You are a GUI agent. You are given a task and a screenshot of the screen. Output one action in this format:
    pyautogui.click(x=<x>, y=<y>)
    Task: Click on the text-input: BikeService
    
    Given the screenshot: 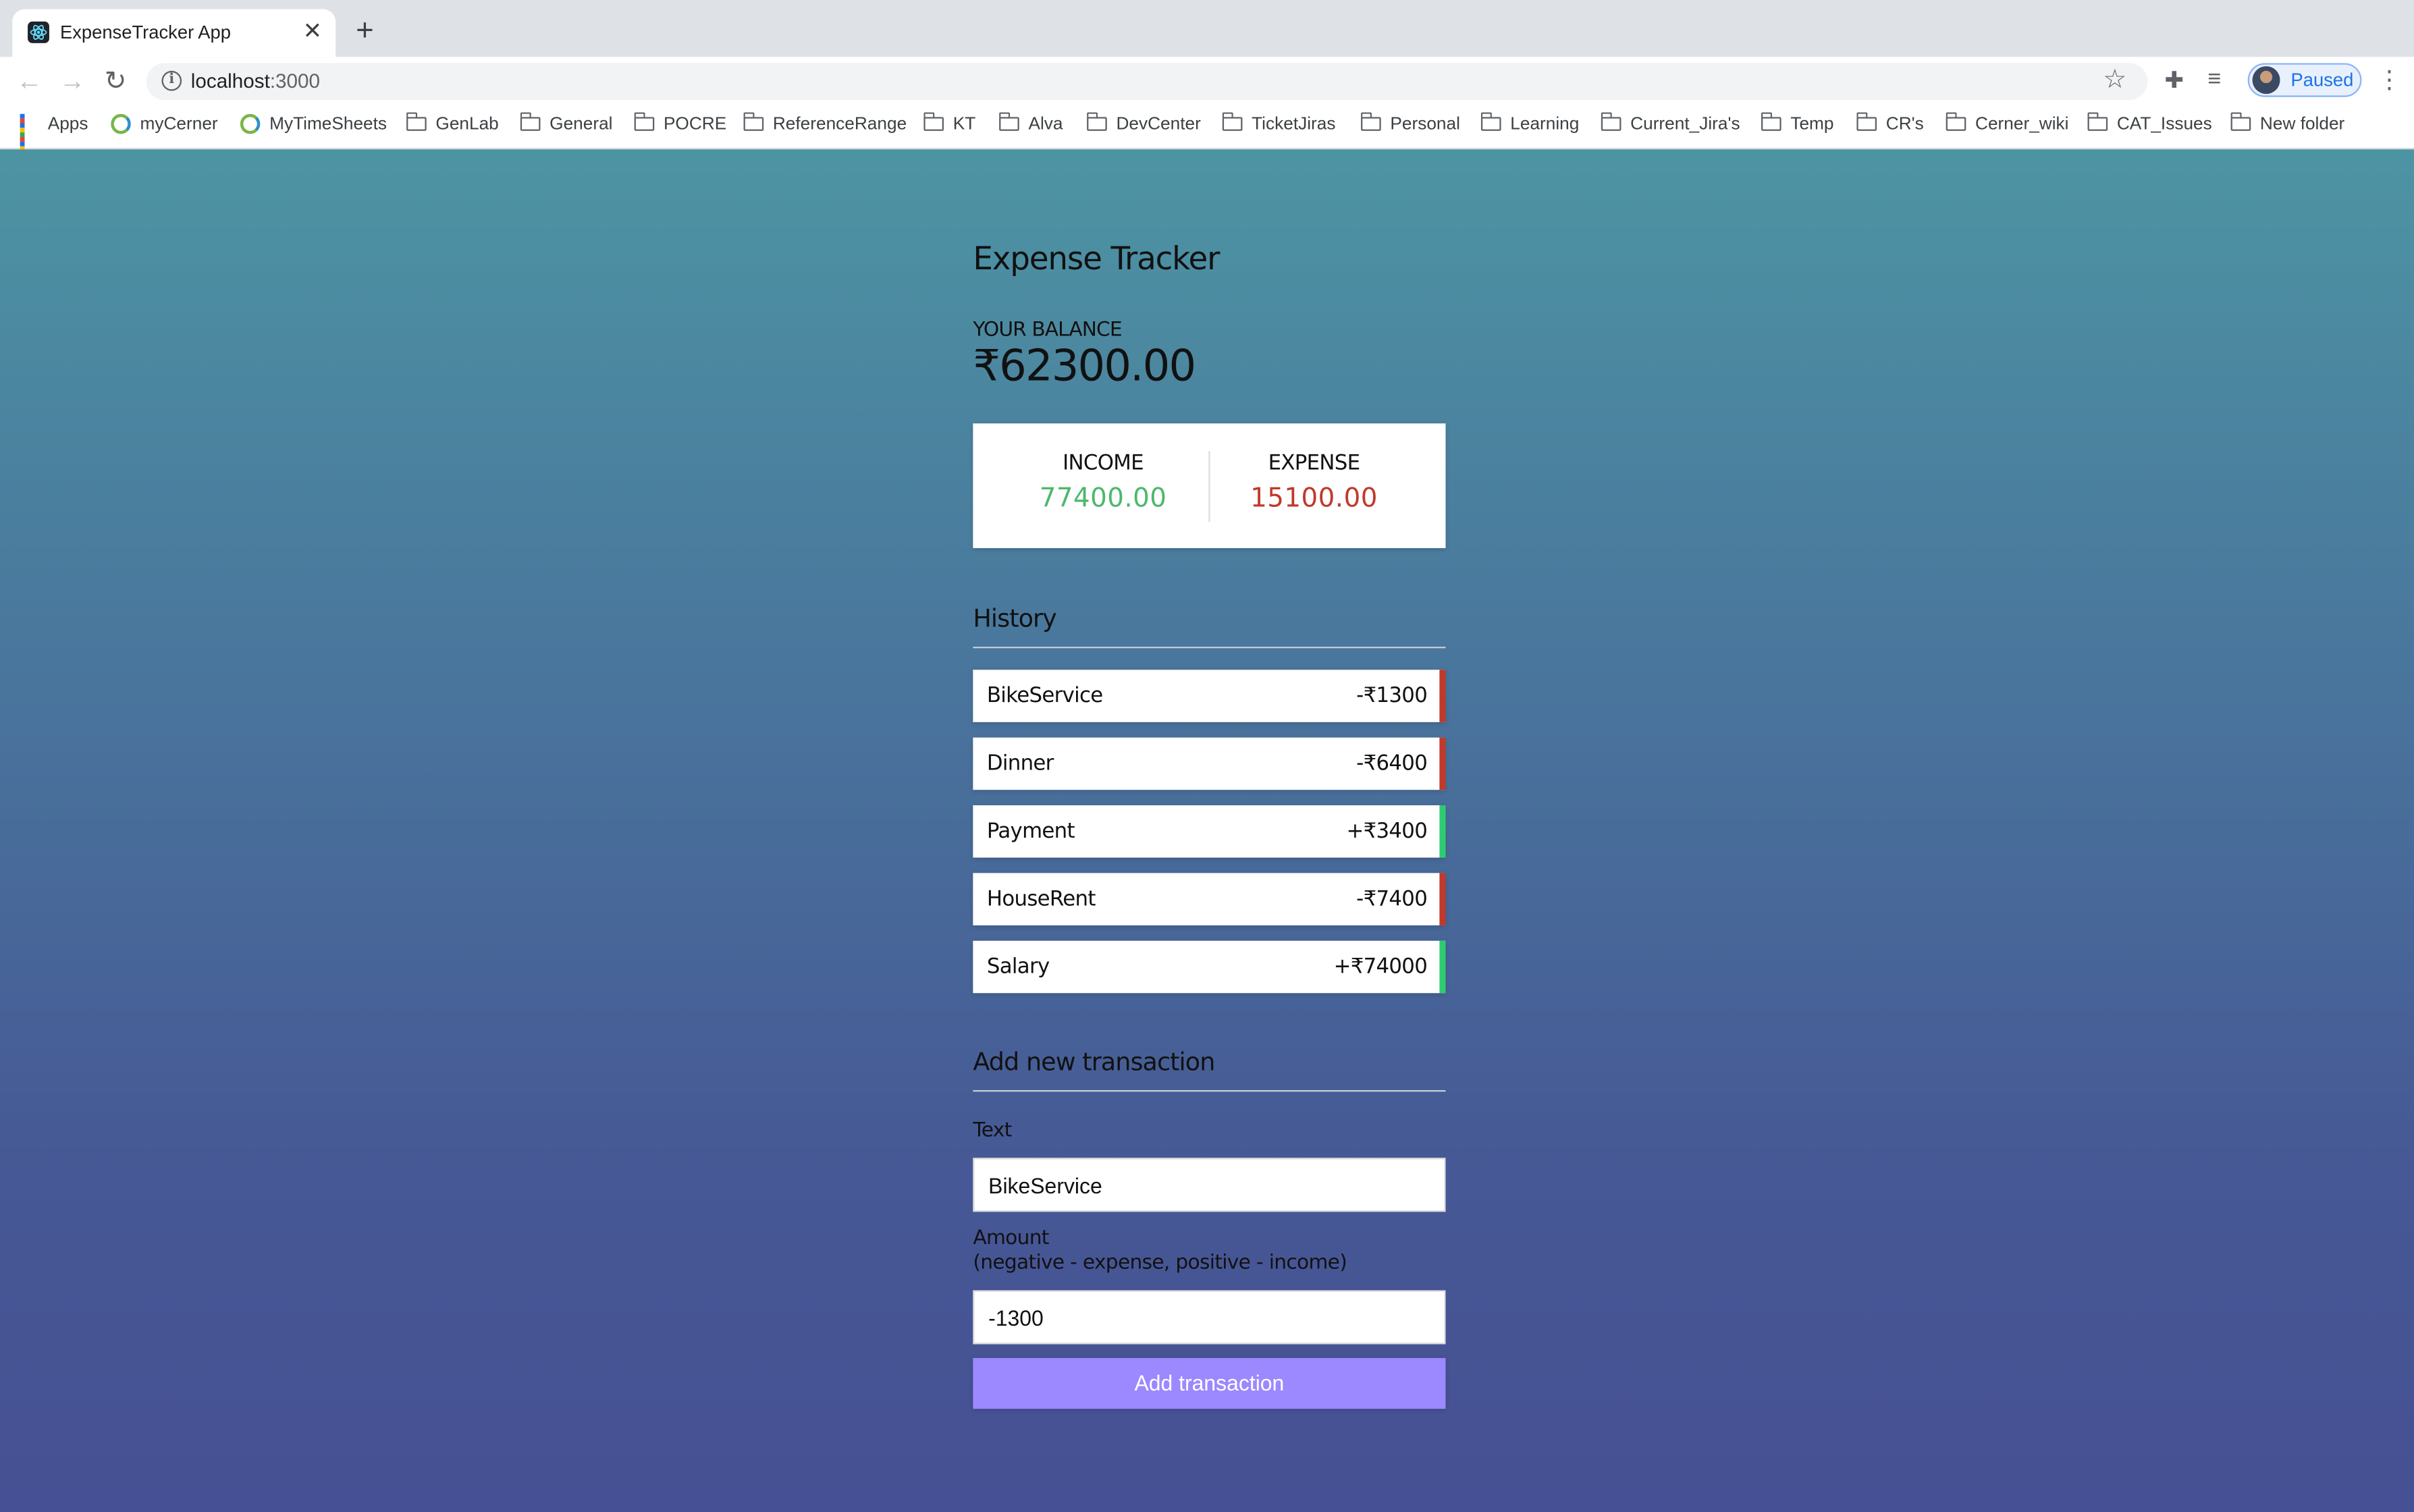 What is the action you would take?
    pyautogui.click(x=1209, y=1185)
    